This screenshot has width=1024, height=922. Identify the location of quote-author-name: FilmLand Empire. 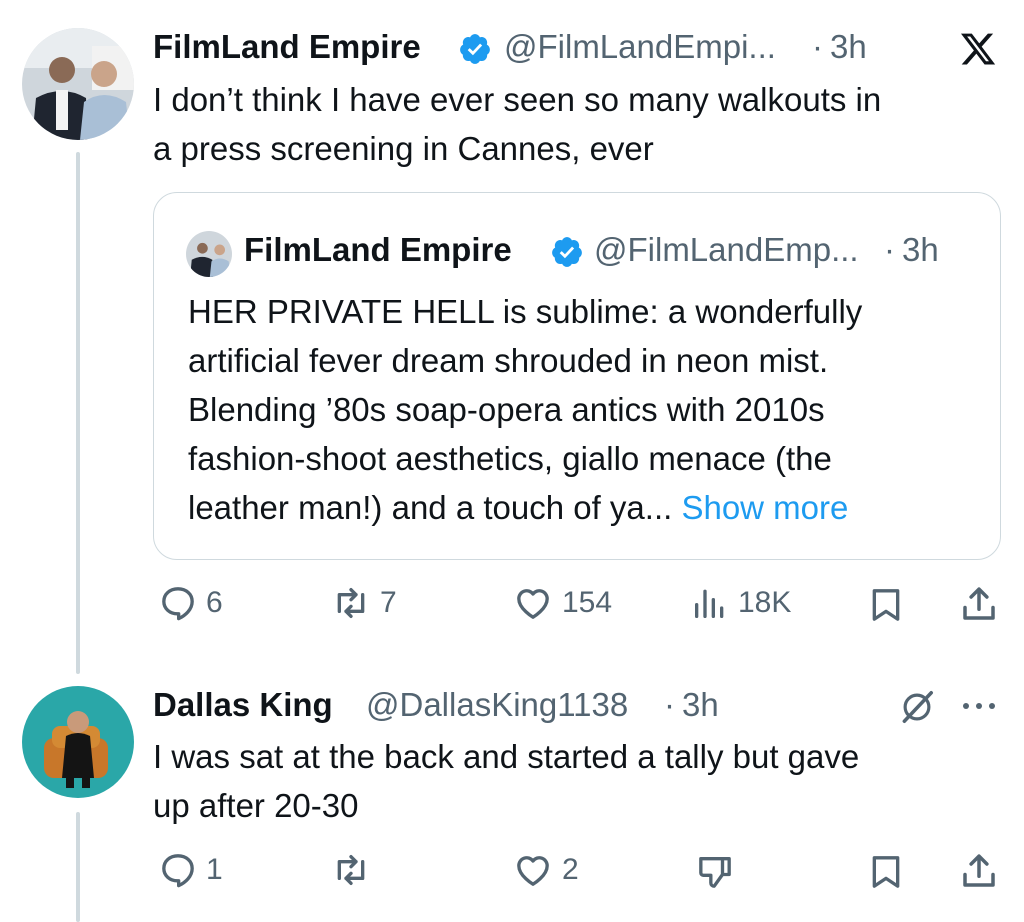
(378, 250).